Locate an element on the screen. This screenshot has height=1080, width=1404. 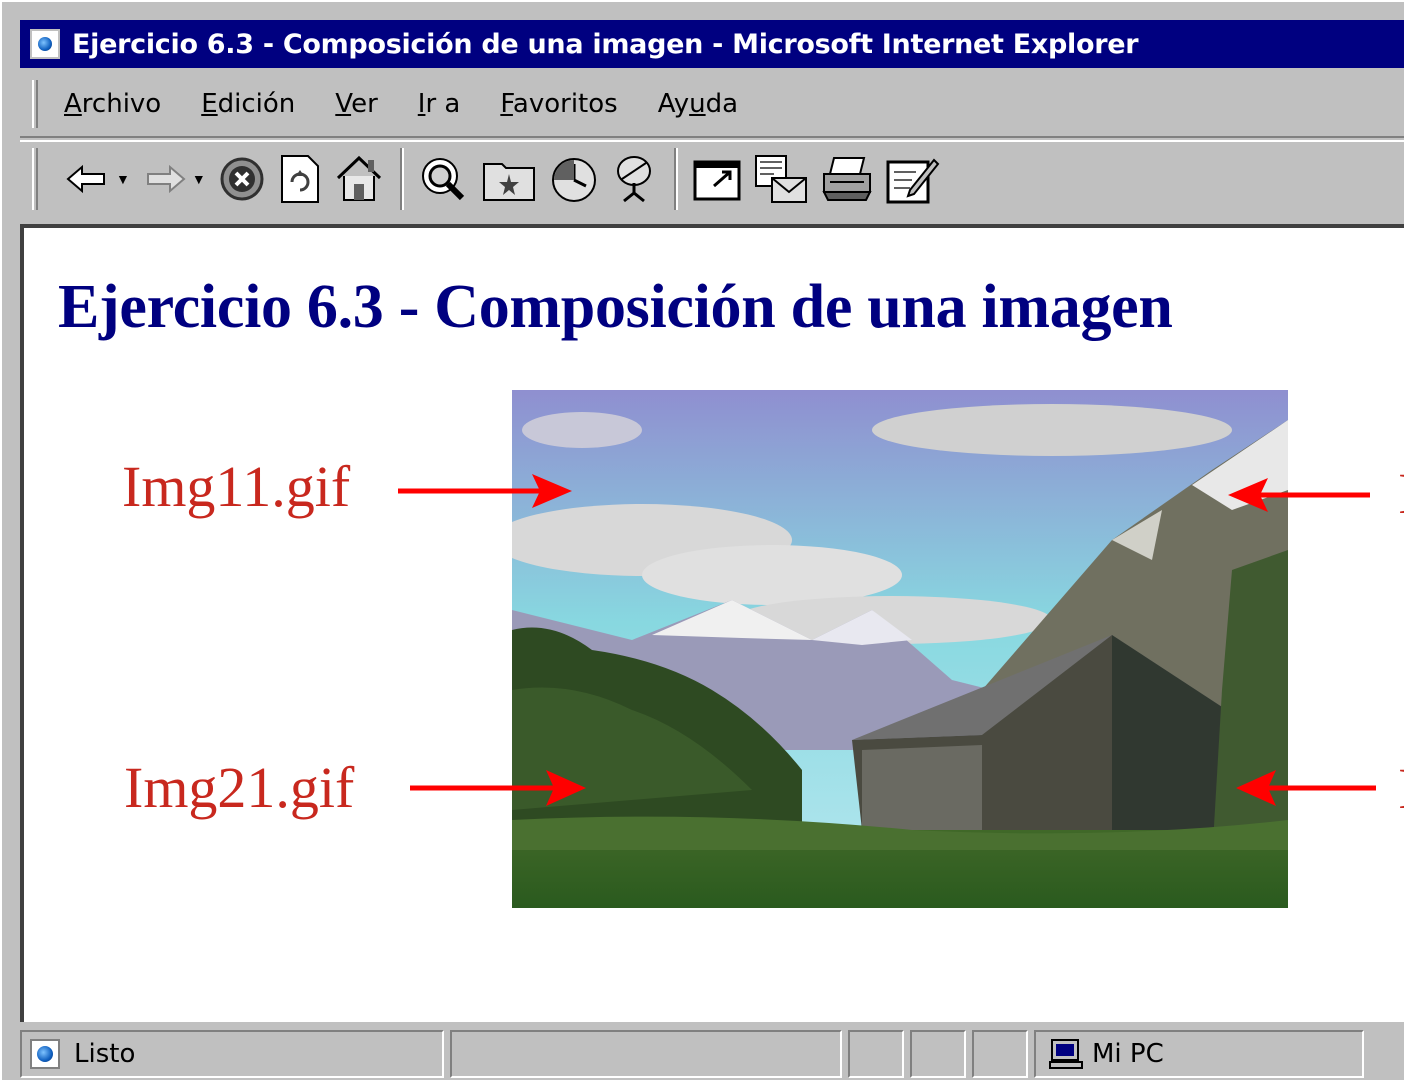
favorites-icon is located at coordinates (508, 182).